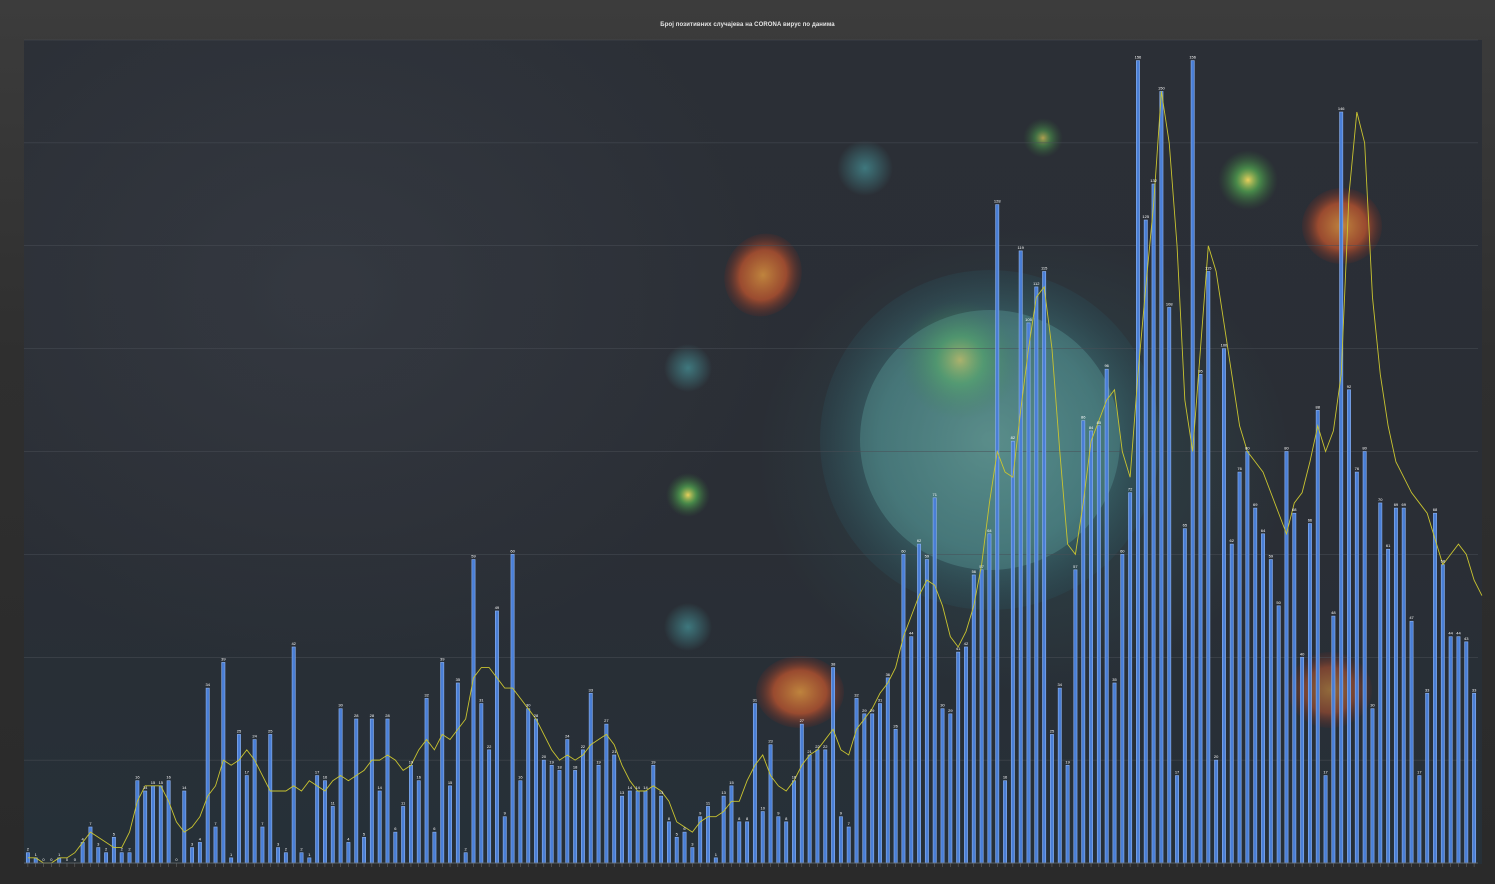  I want to click on data-label: 38, so click(833, 664).